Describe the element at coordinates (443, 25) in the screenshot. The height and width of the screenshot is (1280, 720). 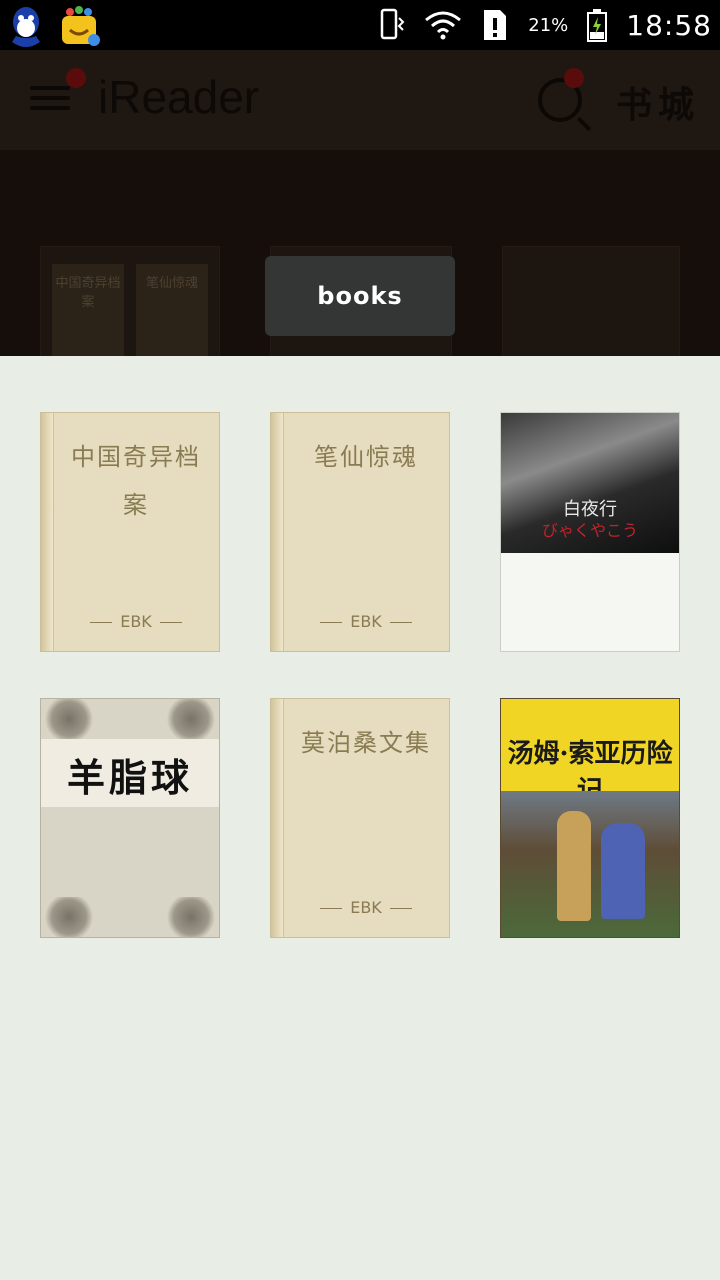
I see `wifi-icon` at that location.